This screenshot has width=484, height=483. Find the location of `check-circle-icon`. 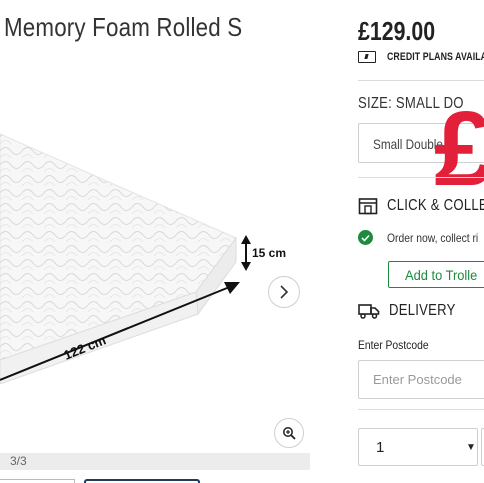

check-circle-icon is located at coordinates (365, 237).